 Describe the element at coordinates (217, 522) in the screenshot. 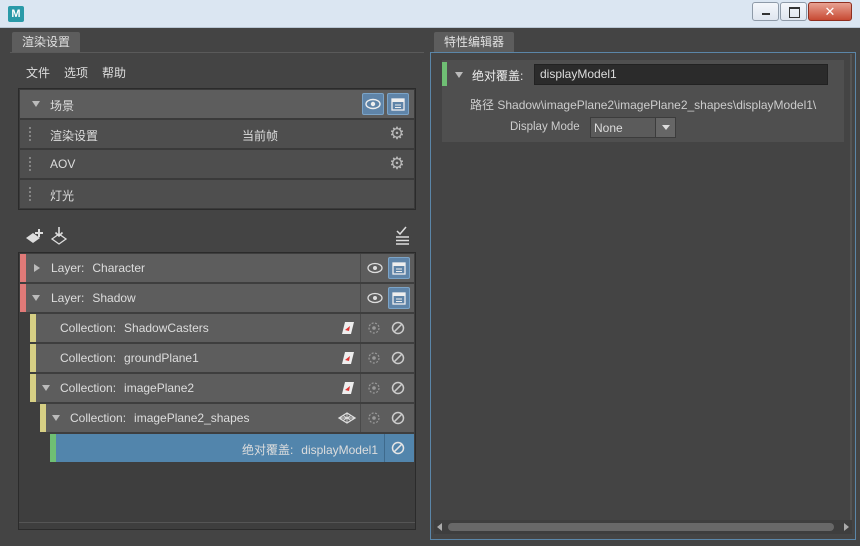

I see `tree-bottom-divider` at that location.